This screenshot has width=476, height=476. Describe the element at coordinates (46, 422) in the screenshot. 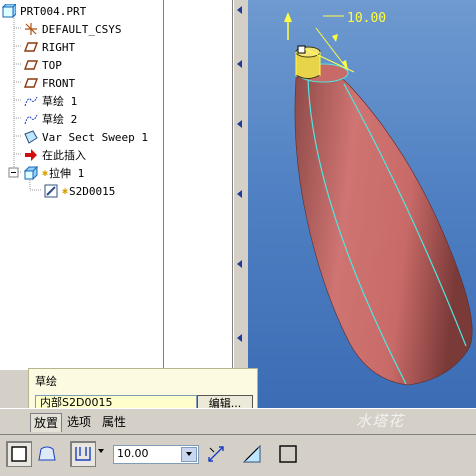

I see `tab-placement: 放置` at that location.